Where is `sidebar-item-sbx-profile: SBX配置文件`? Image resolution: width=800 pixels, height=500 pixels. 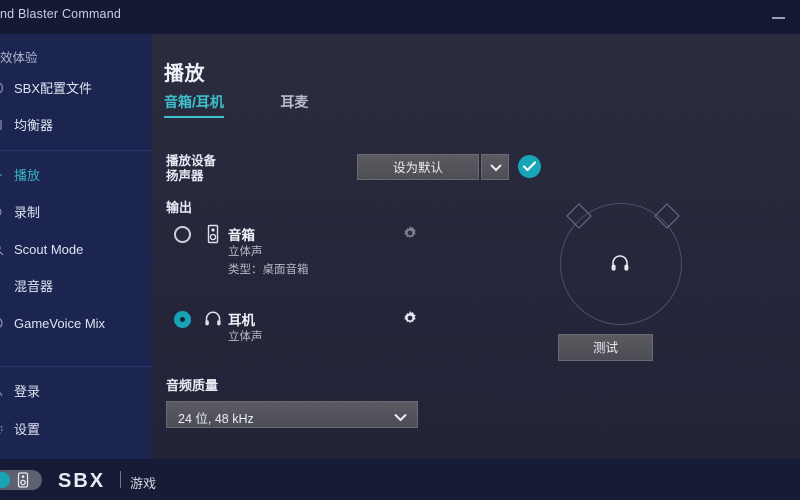 sidebar-item-sbx-profile: SBX配置文件 is located at coordinates (76, 88).